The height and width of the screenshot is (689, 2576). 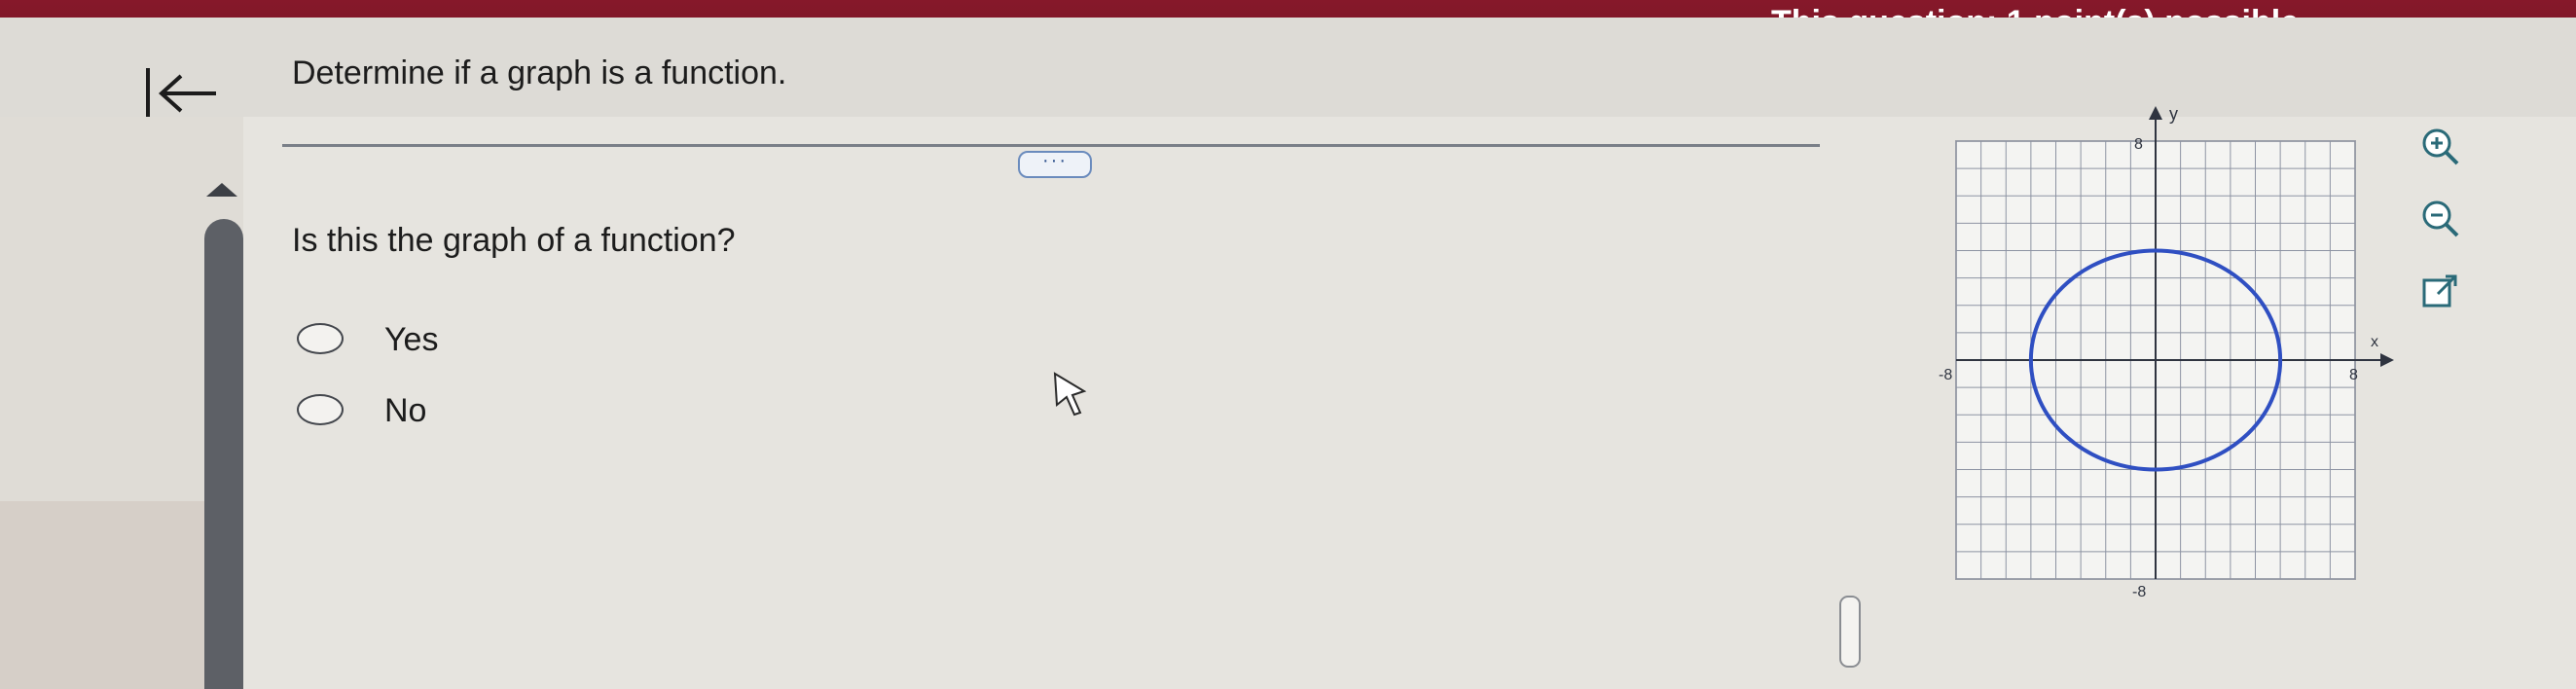 I want to click on question-prompt: Is this the graph of a function?, so click(x=514, y=241).